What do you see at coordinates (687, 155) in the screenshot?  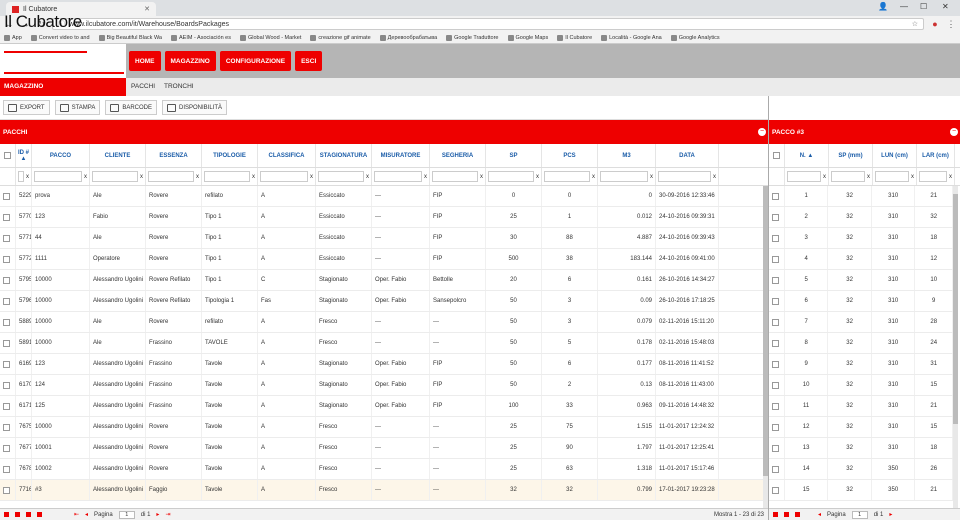 I see `column-header: DATA` at bounding box center [687, 155].